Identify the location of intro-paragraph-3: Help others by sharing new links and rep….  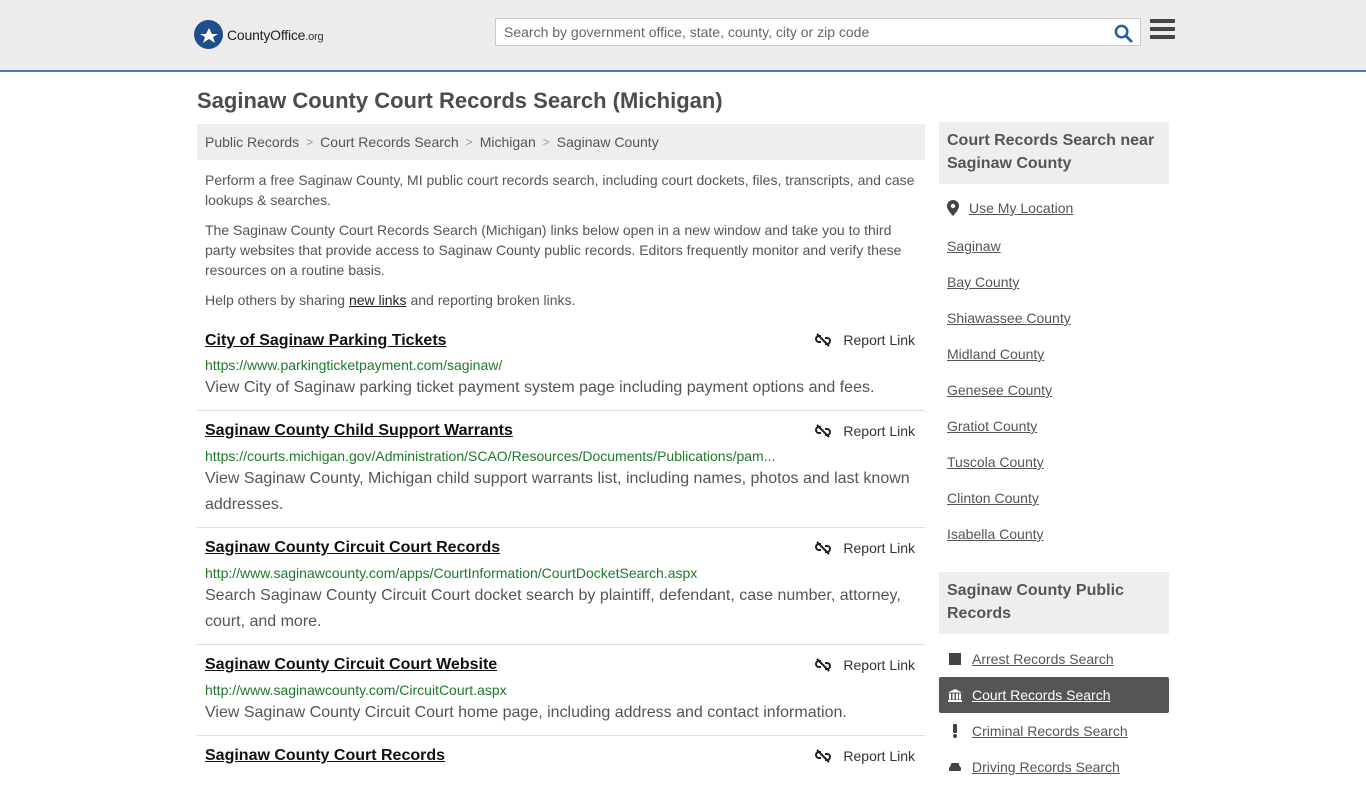
(562, 300).